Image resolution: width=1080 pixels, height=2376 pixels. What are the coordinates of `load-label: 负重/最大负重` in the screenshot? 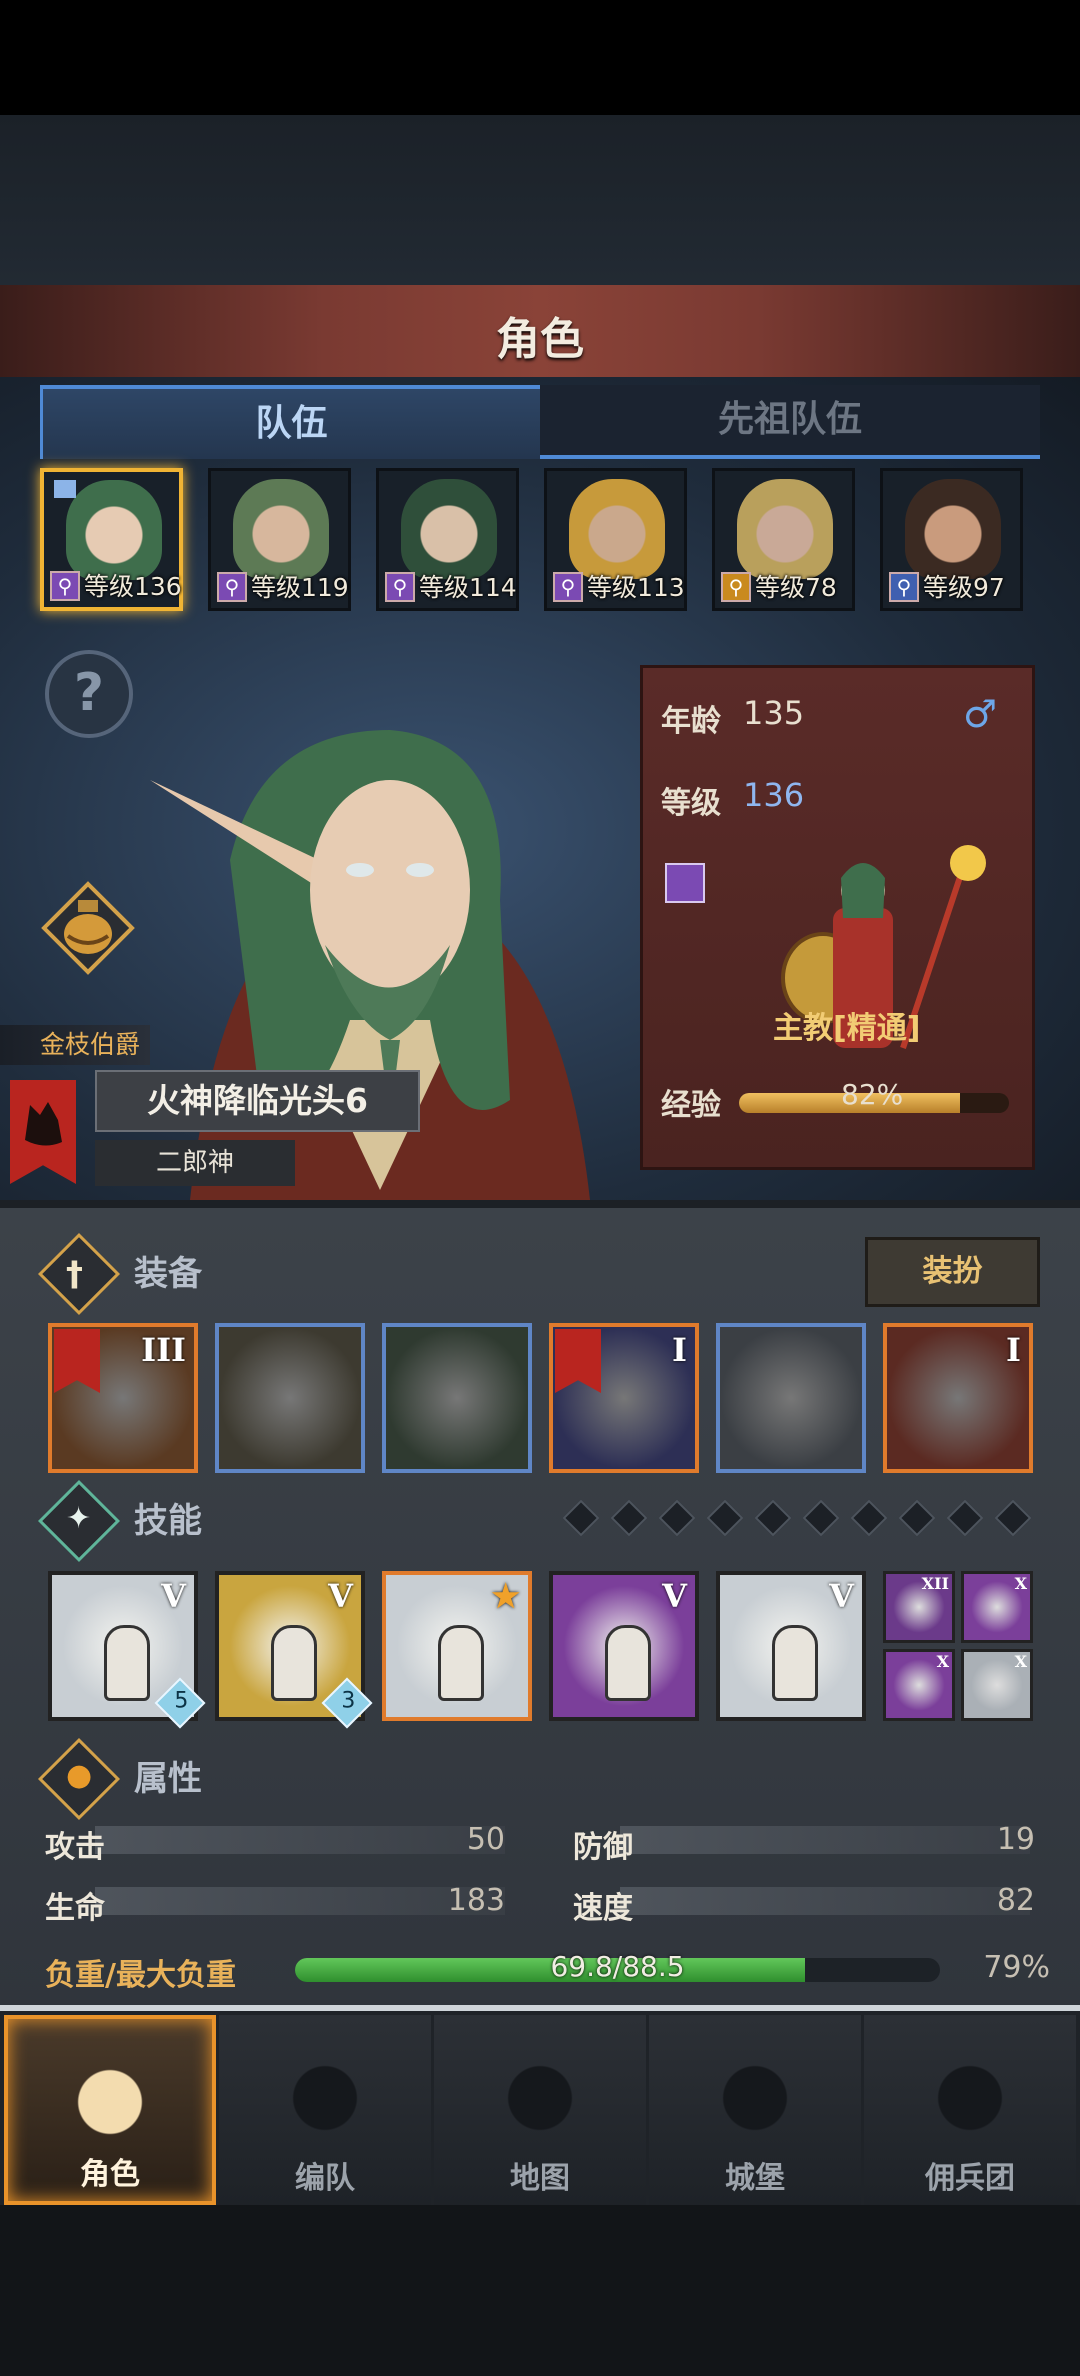 It's located at (140, 1975).